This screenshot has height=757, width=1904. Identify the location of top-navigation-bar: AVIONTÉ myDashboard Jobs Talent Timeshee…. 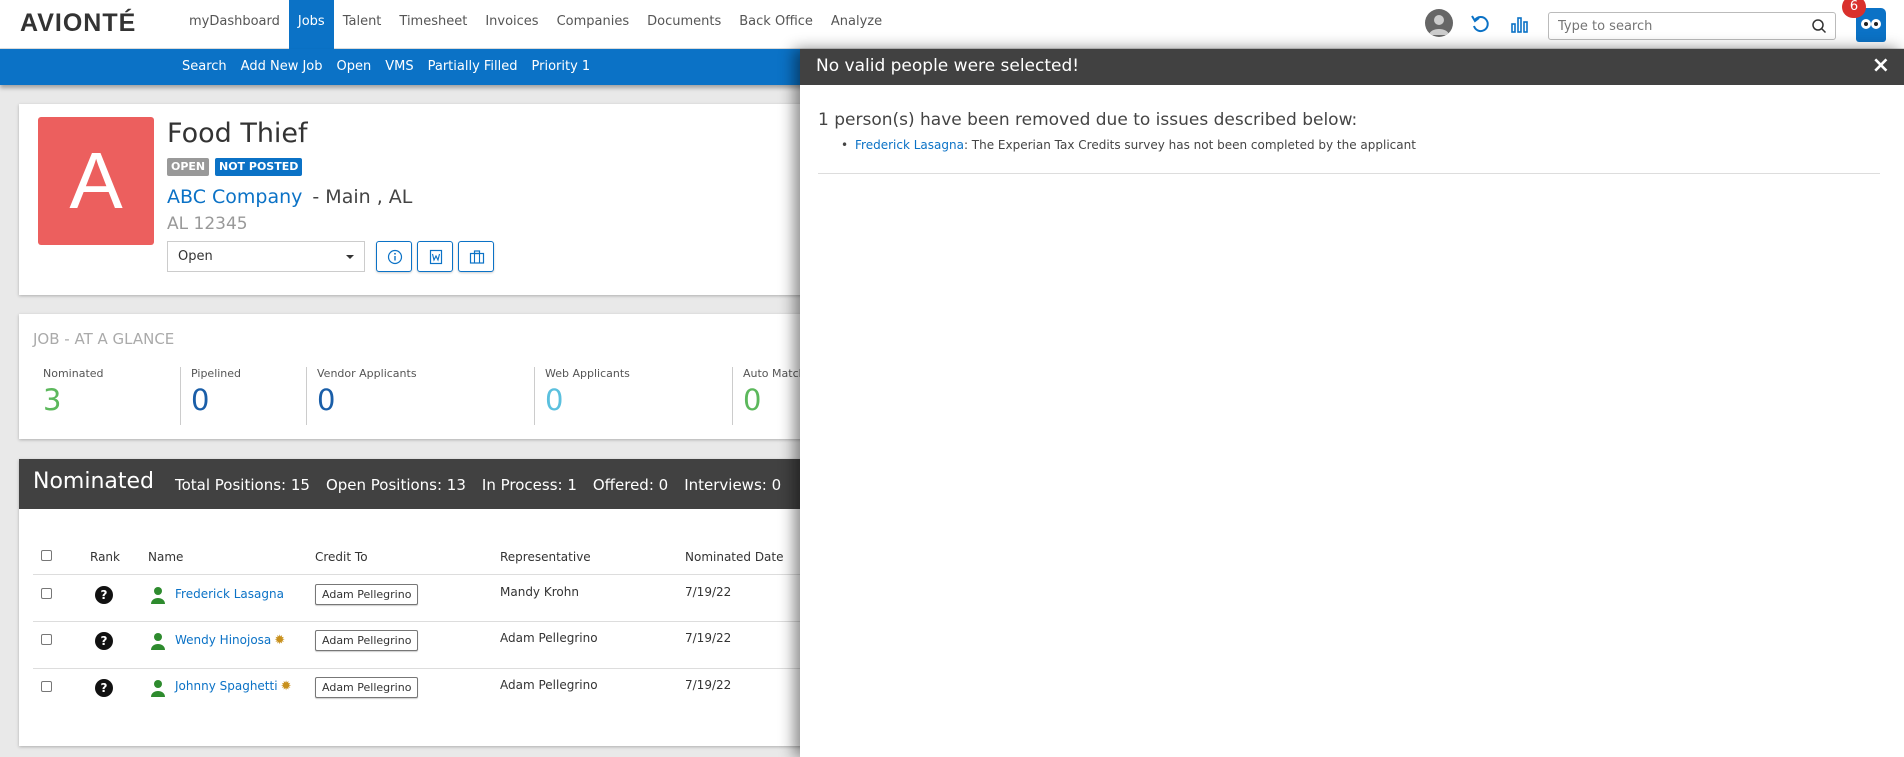
(952, 24).